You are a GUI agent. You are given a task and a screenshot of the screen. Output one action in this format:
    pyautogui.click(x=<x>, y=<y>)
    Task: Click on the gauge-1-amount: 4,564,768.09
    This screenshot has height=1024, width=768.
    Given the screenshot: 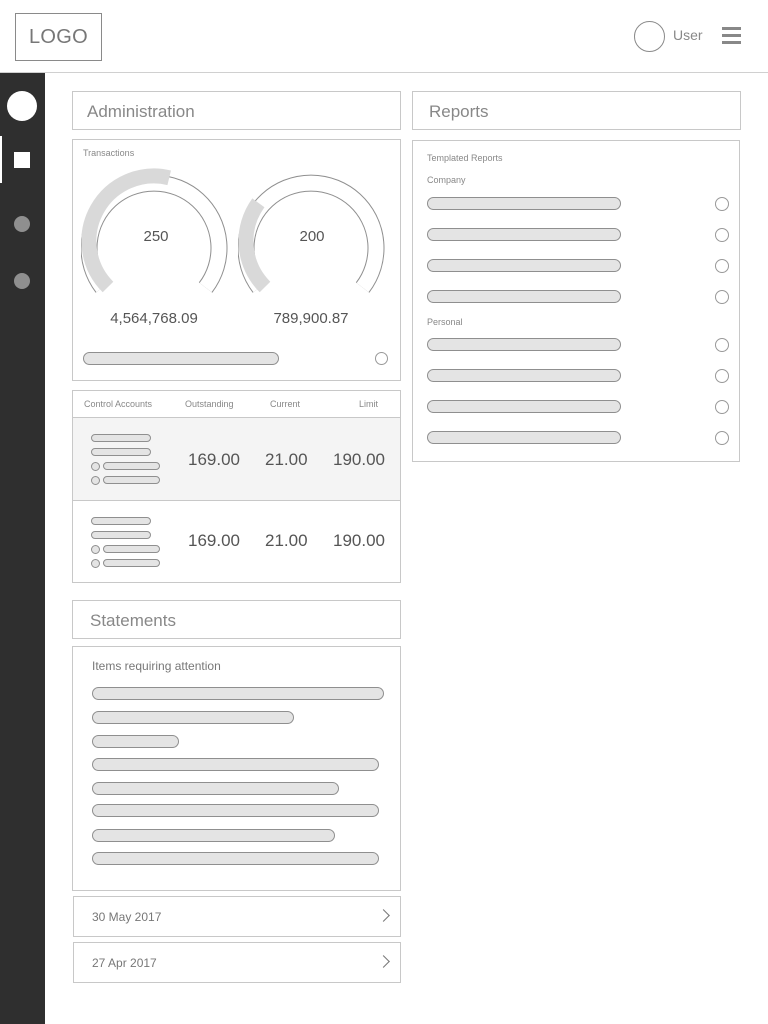 What is the action you would take?
    pyautogui.click(x=154, y=318)
    